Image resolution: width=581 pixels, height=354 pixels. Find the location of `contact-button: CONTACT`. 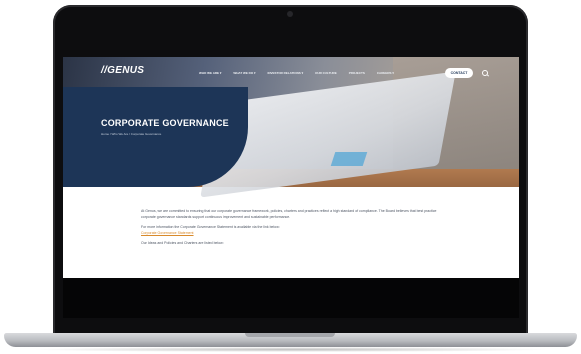

contact-button: CONTACT is located at coordinates (459, 73).